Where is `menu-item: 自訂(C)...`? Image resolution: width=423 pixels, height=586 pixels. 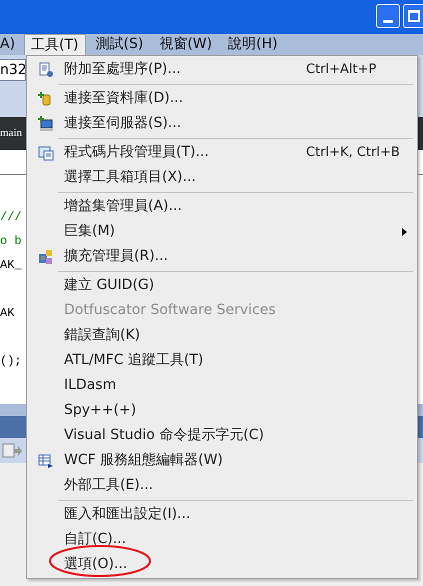
menu-item: 自訂(C)... is located at coordinates (222, 539).